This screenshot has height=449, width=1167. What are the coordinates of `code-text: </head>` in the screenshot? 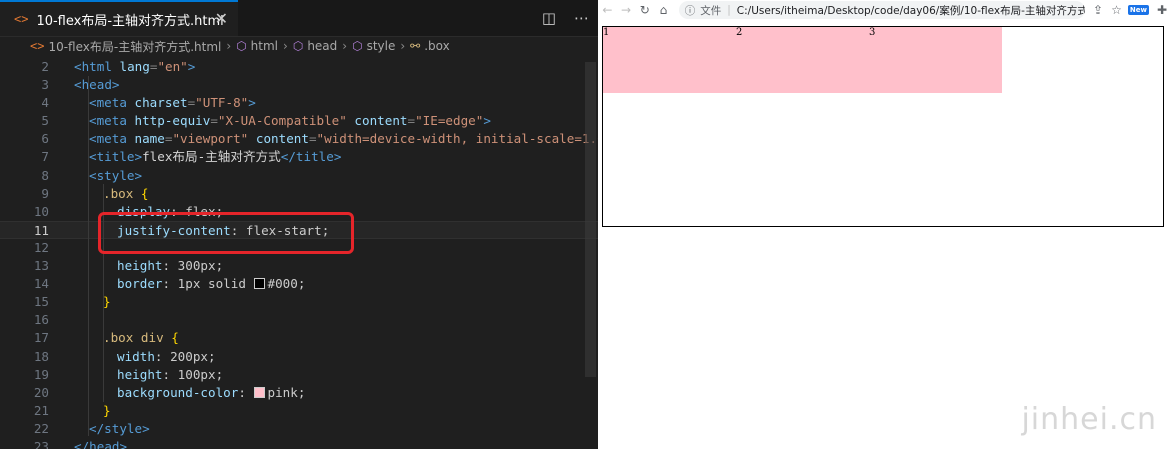 It's located at (100, 443).